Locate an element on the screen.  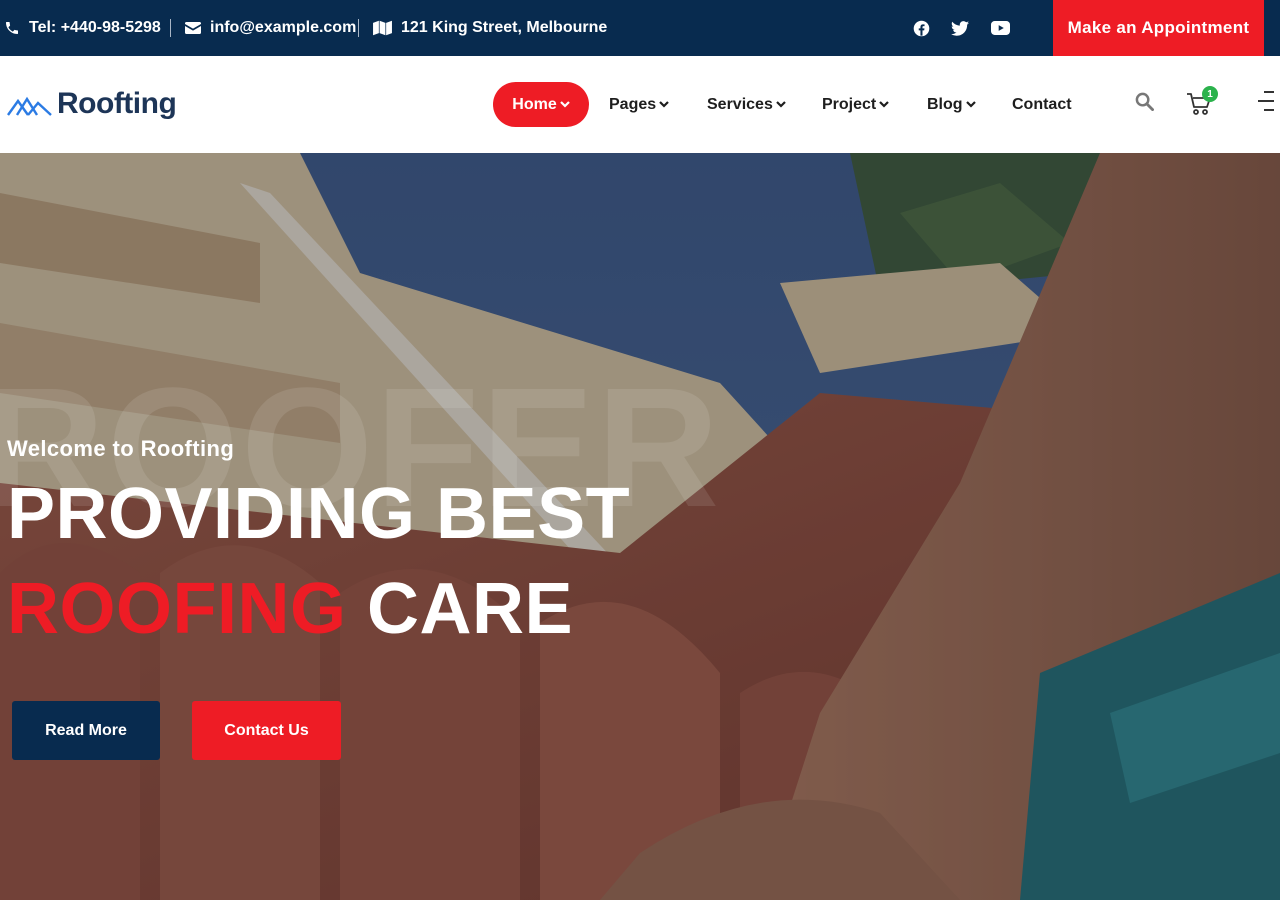
nav-item-project: Project is located at coordinates (856, 104).